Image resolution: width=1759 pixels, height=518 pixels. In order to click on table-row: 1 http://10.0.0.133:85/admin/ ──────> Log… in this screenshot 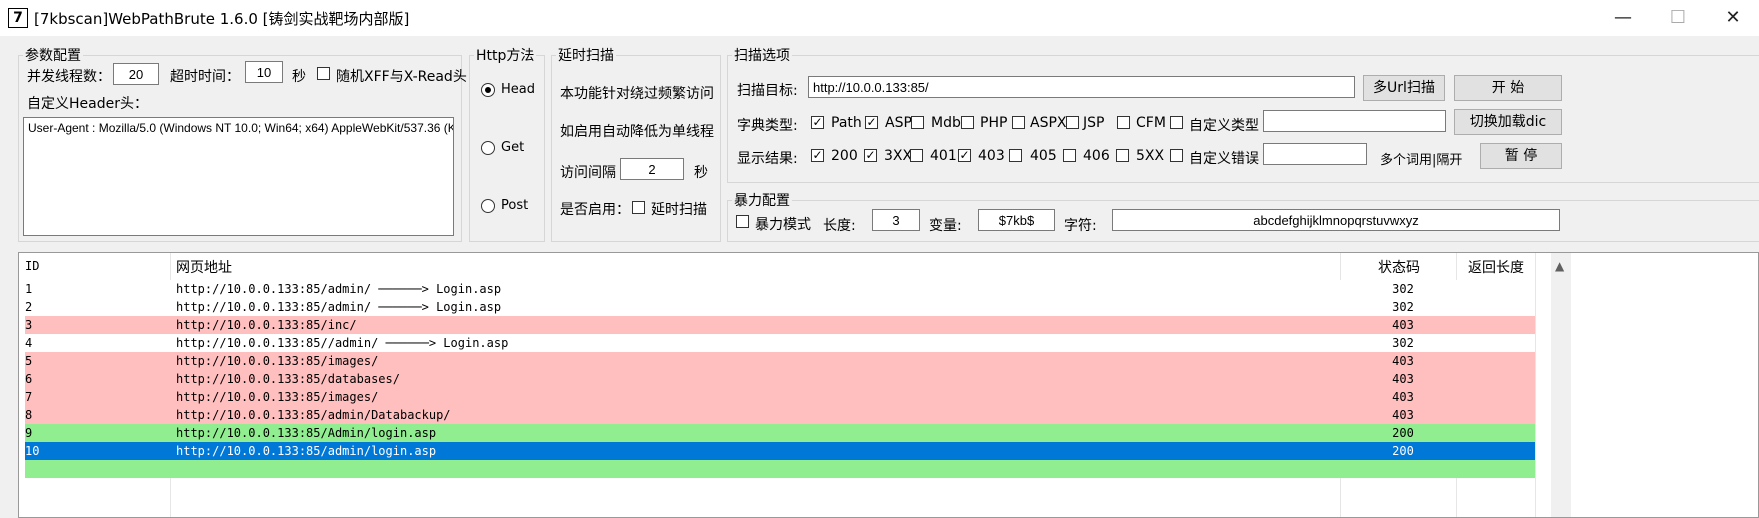, I will do `click(780, 289)`.